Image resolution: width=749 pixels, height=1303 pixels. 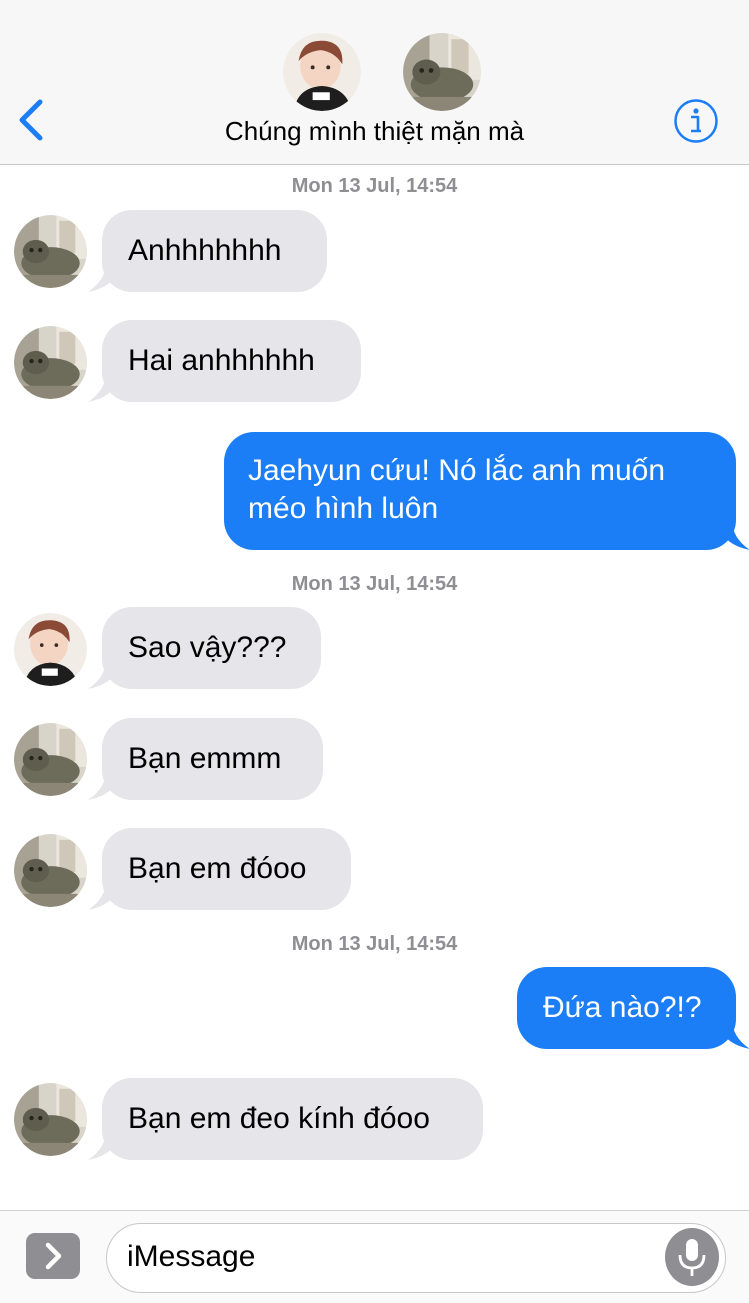 I want to click on info-circle-icon, so click(x=696, y=121).